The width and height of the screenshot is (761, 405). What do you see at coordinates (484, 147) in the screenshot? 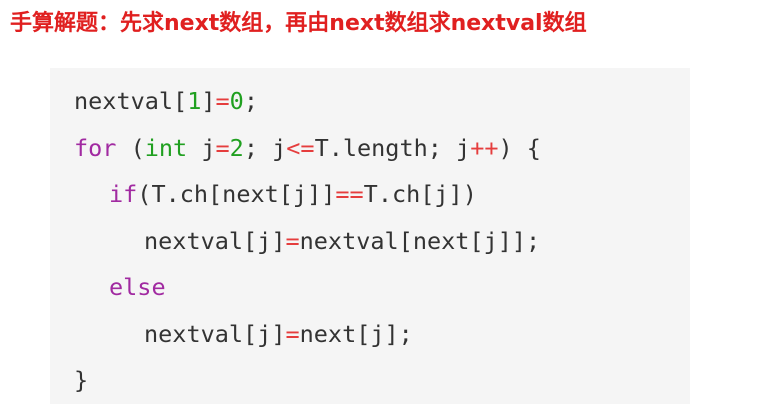
I see `code-token-operator: ++` at bounding box center [484, 147].